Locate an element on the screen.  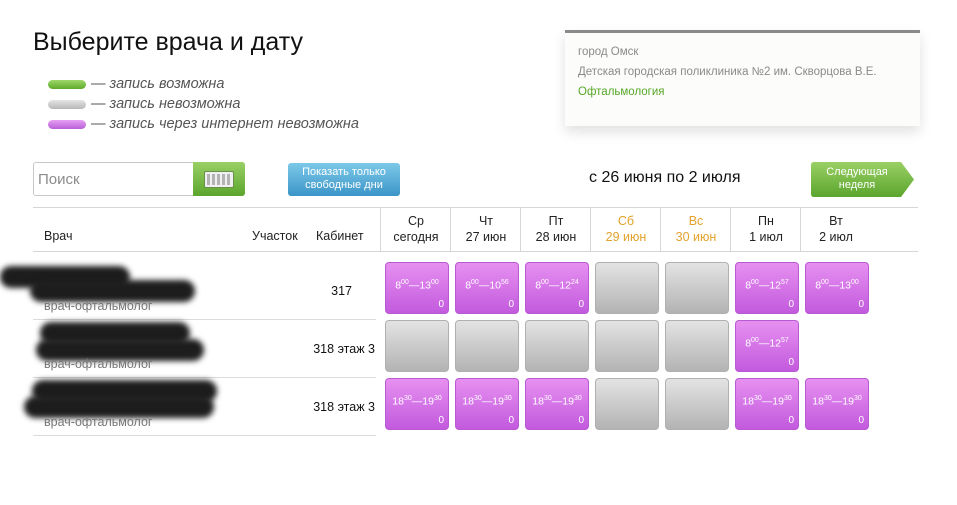
virtual-keyboard-button is located at coordinates (219, 179).